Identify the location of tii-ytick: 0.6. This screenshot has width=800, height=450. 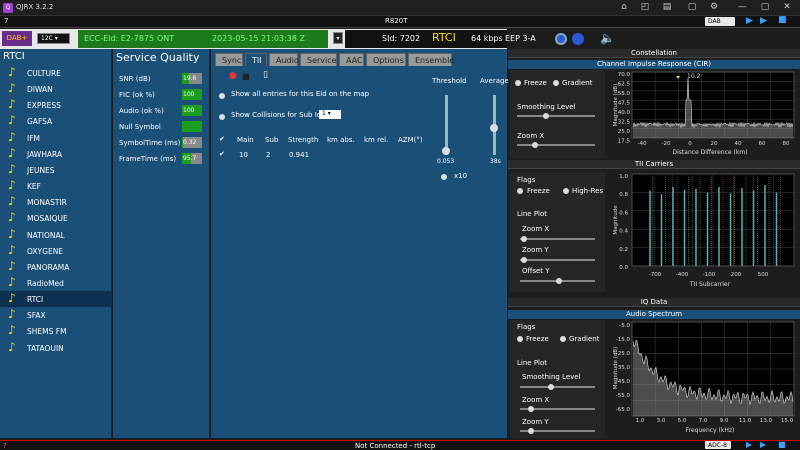
(623, 213).